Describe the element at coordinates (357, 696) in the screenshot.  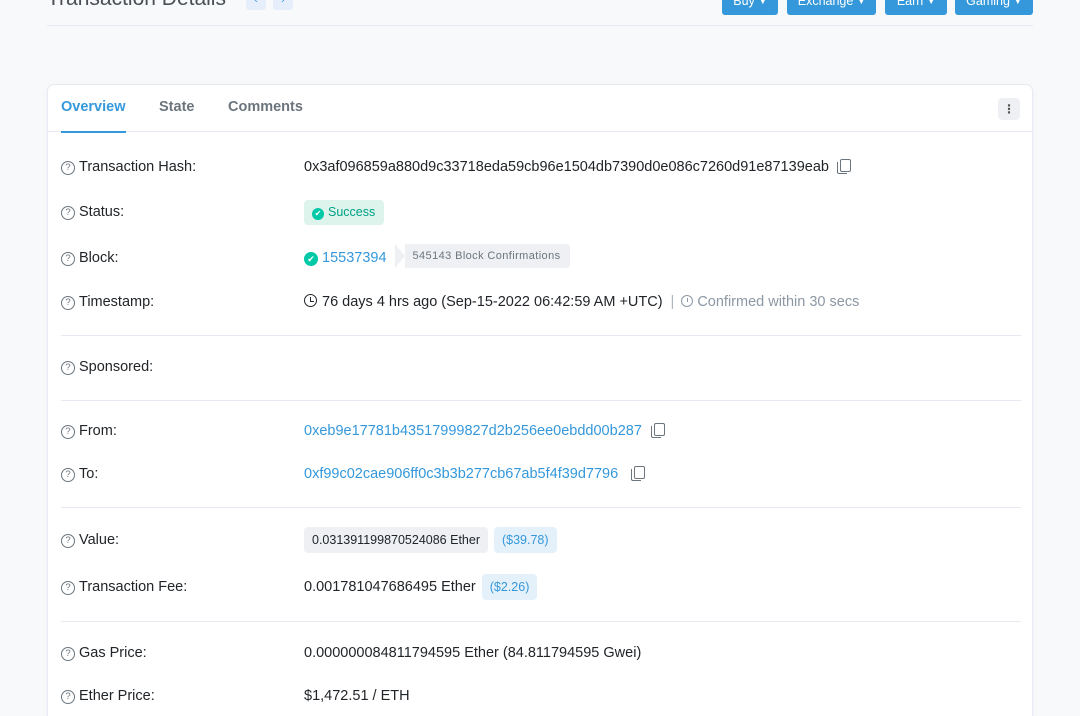
I see `ether-price-value: $1,472.51 / ETH` at that location.